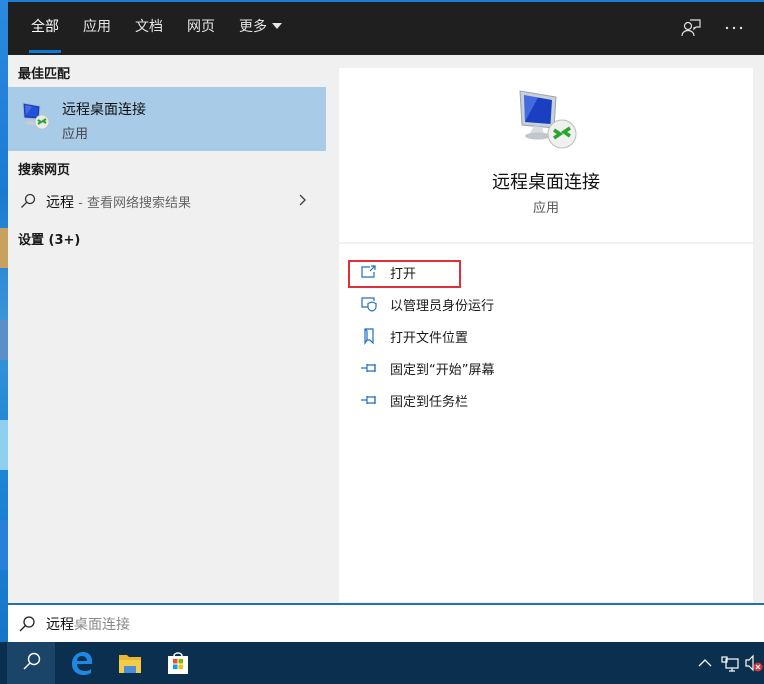 The image size is (764, 684). I want to click on store-icon, so click(178, 663).